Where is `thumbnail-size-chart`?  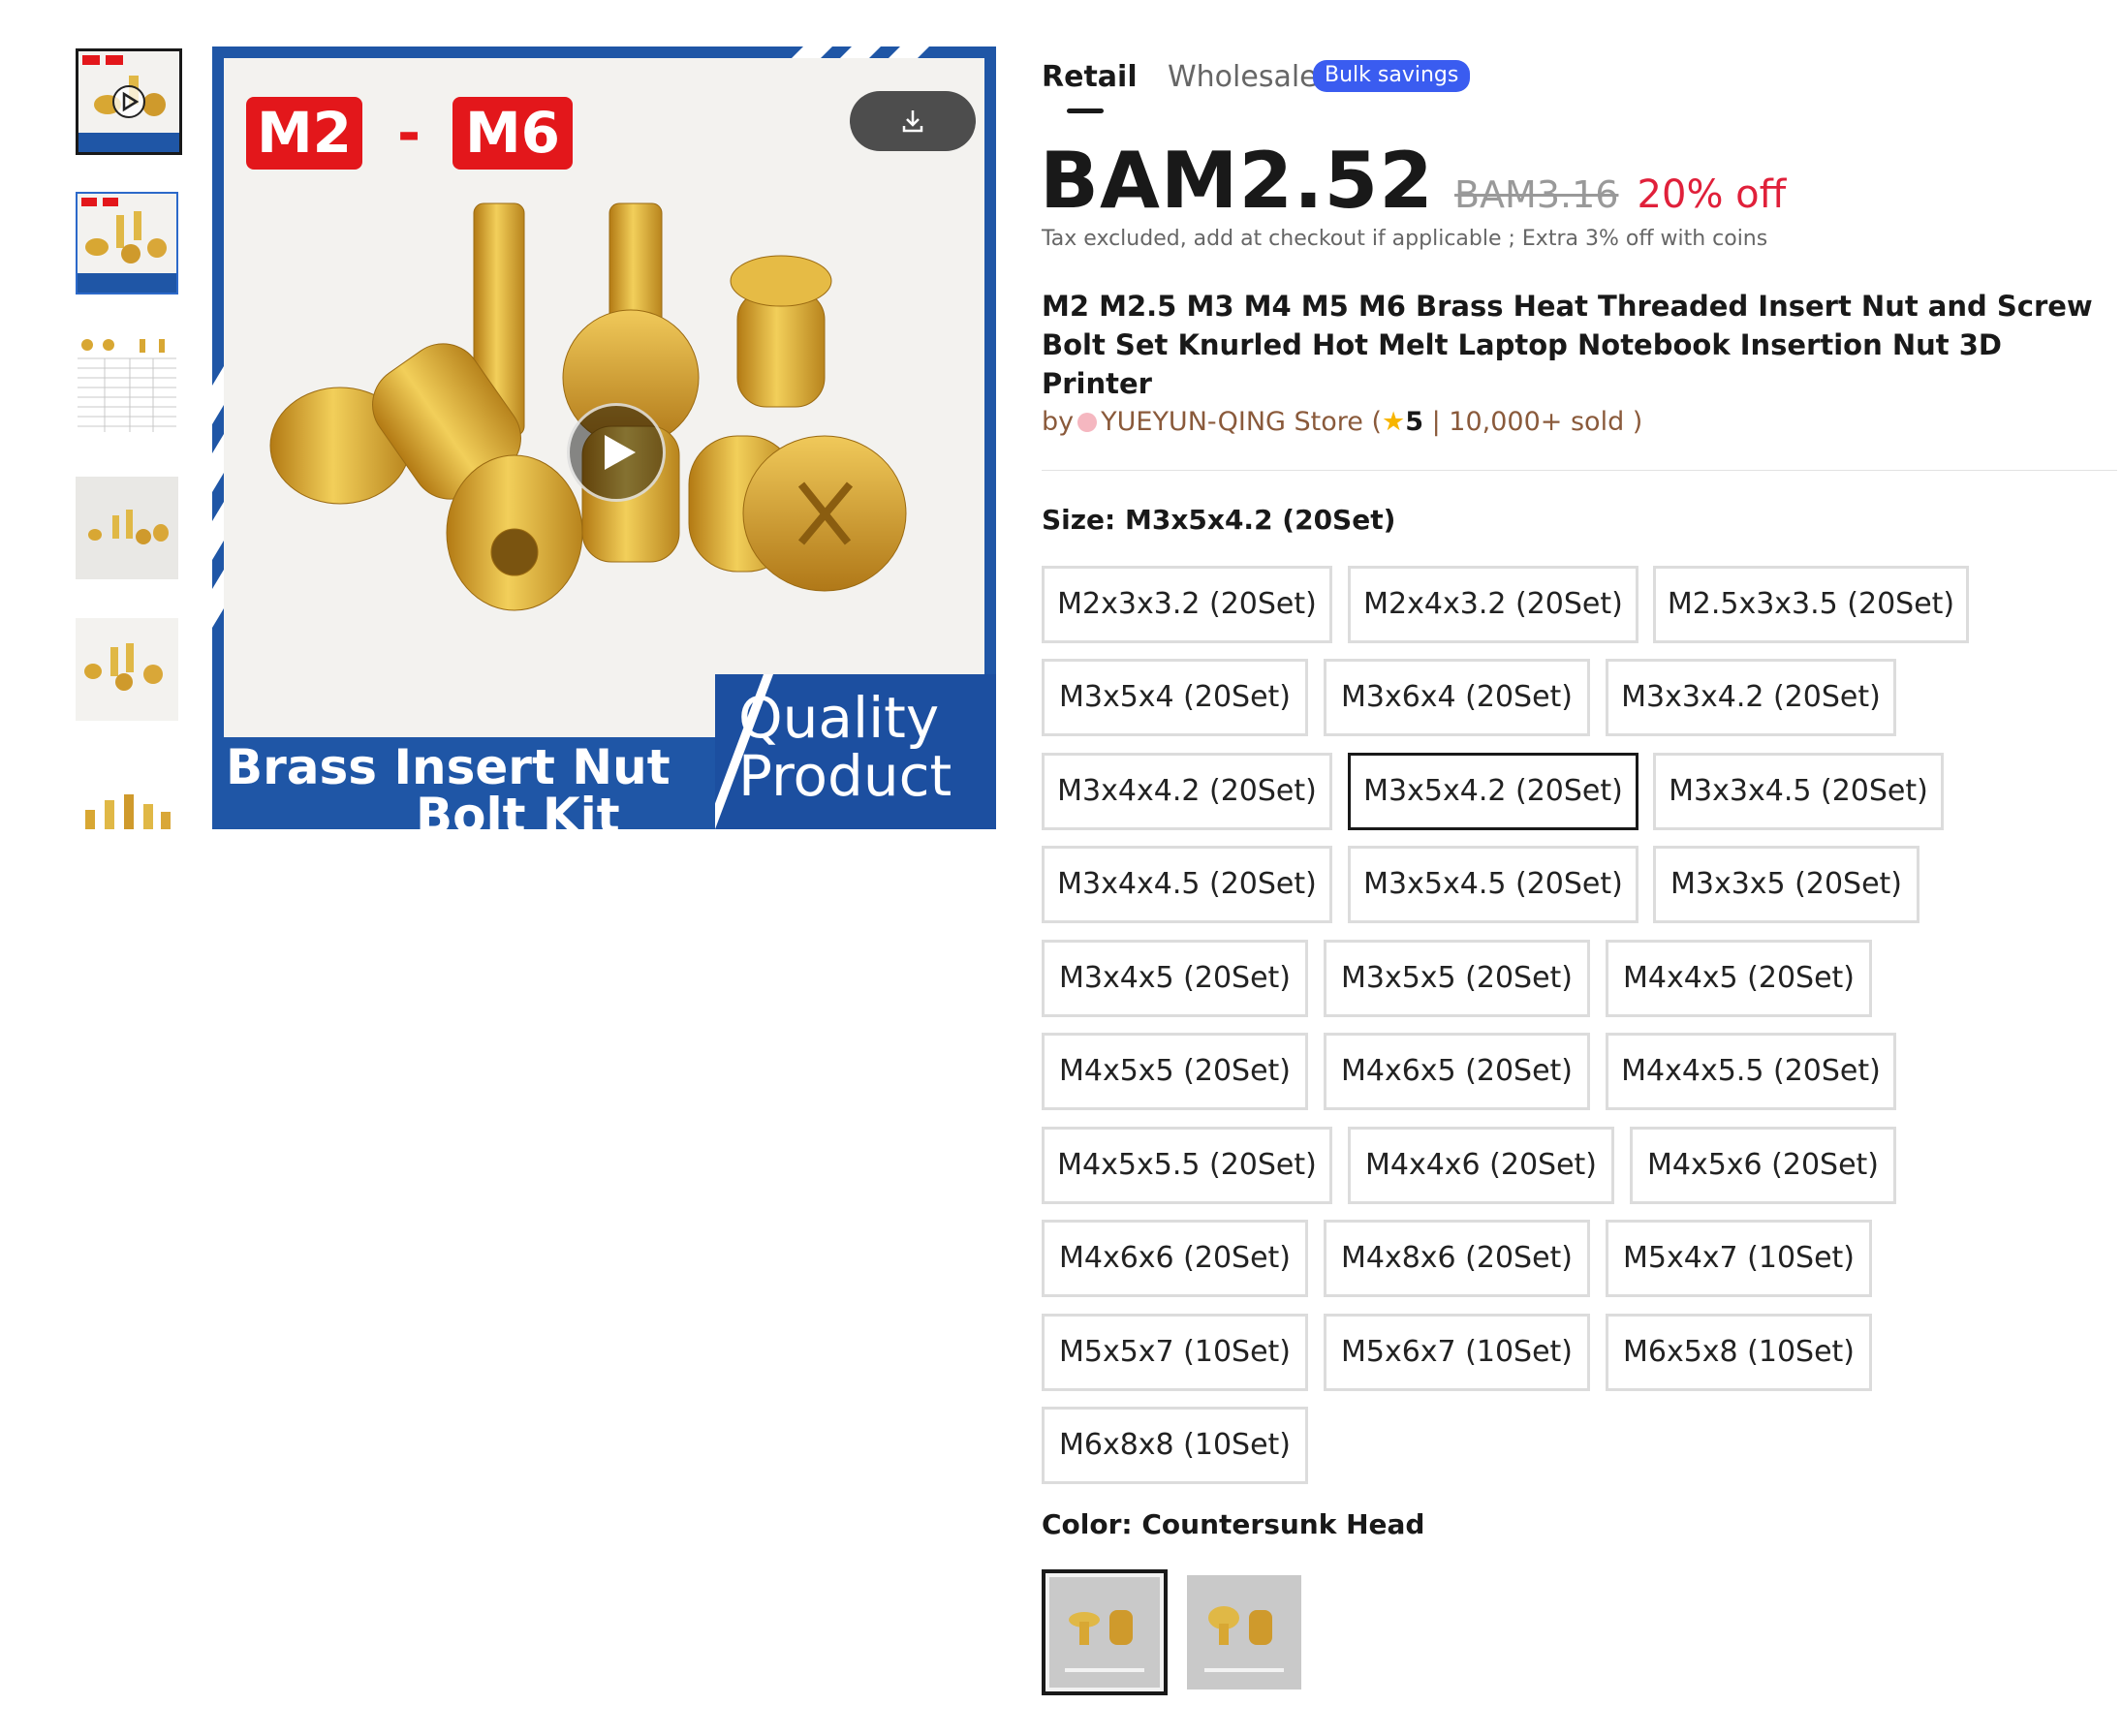
thumbnail-size-chart is located at coordinates (127, 386).